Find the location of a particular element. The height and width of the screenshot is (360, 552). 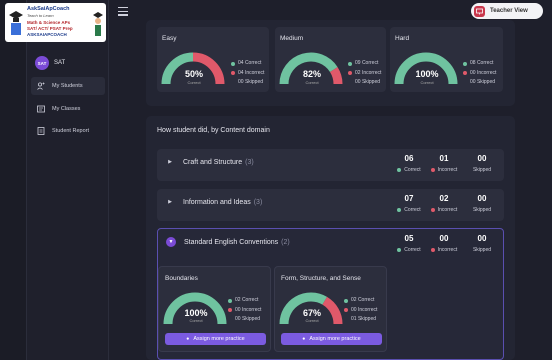

domain-name: Craft and Structure (3) is located at coordinates (218, 162).